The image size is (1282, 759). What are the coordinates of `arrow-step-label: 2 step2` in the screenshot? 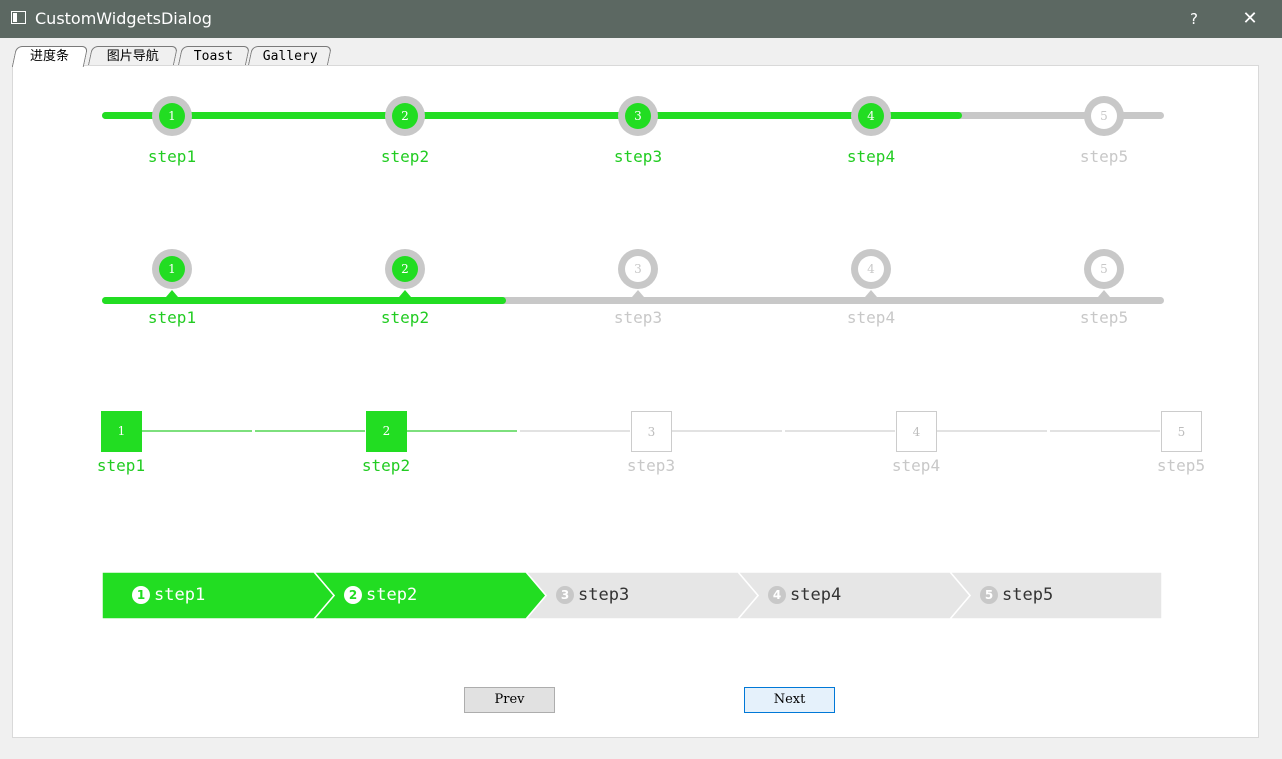 It's located at (380, 595).